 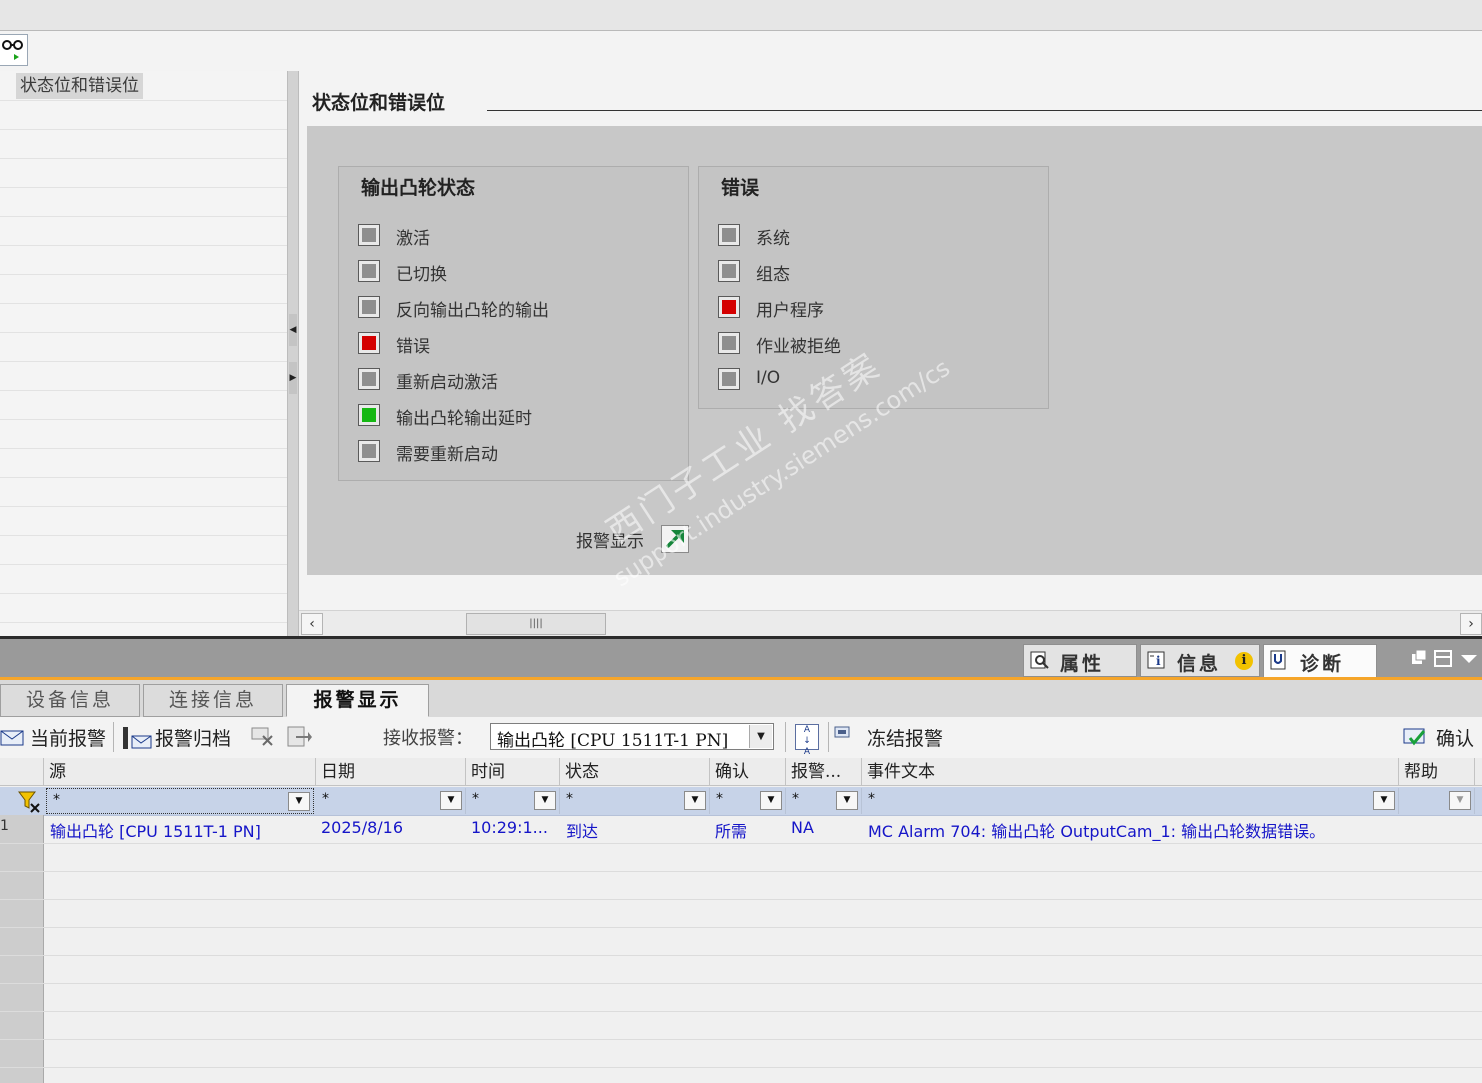 What do you see at coordinates (391, 801) in the screenshot?
I see `filter-date: * ▼` at bounding box center [391, 801].